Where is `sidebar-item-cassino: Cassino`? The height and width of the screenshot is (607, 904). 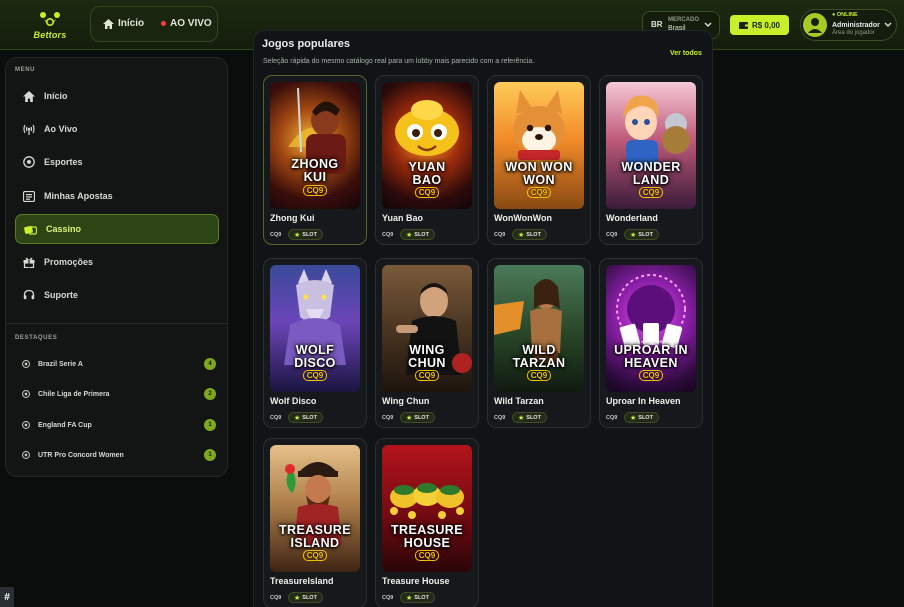
sidebar-item-cassino: Cassino is located at coordinates (117, 229).